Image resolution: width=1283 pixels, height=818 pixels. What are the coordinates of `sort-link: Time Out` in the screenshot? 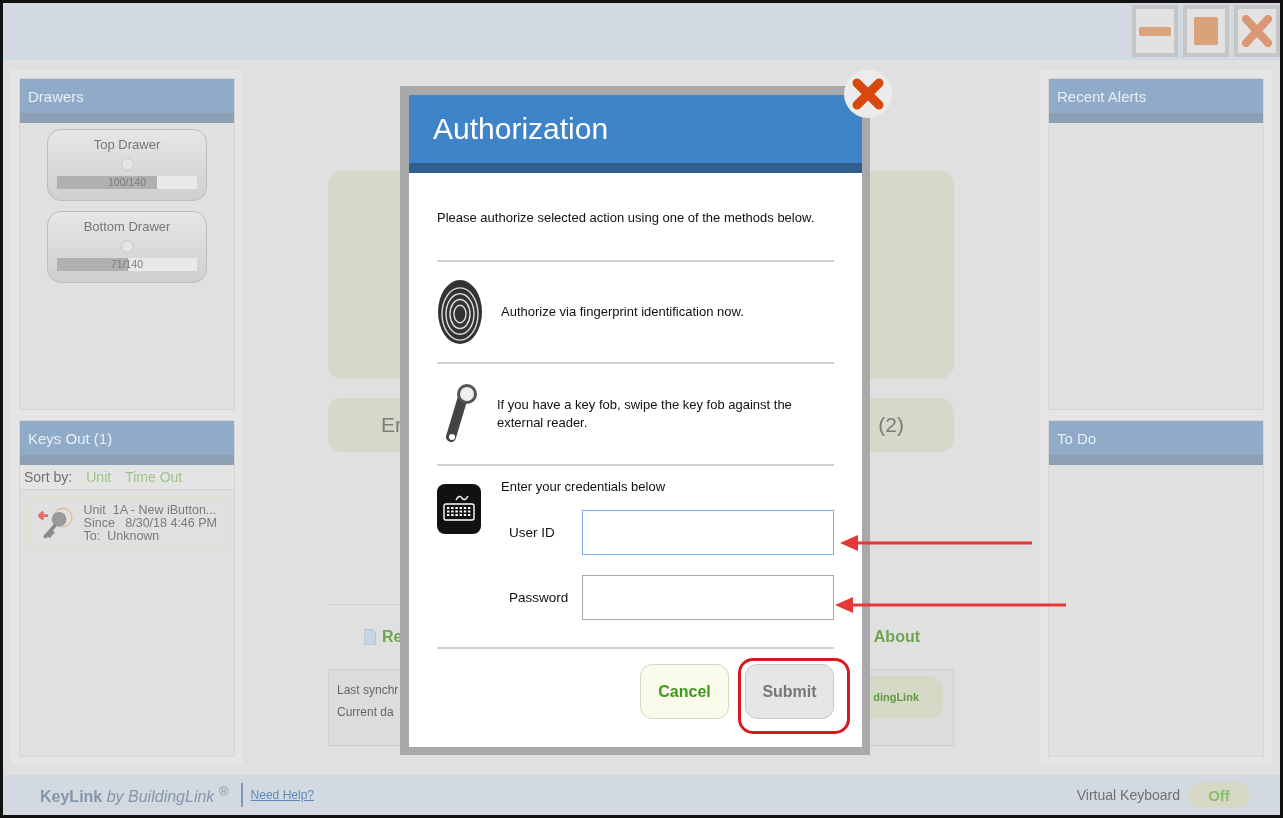 It's located at (154, 477).